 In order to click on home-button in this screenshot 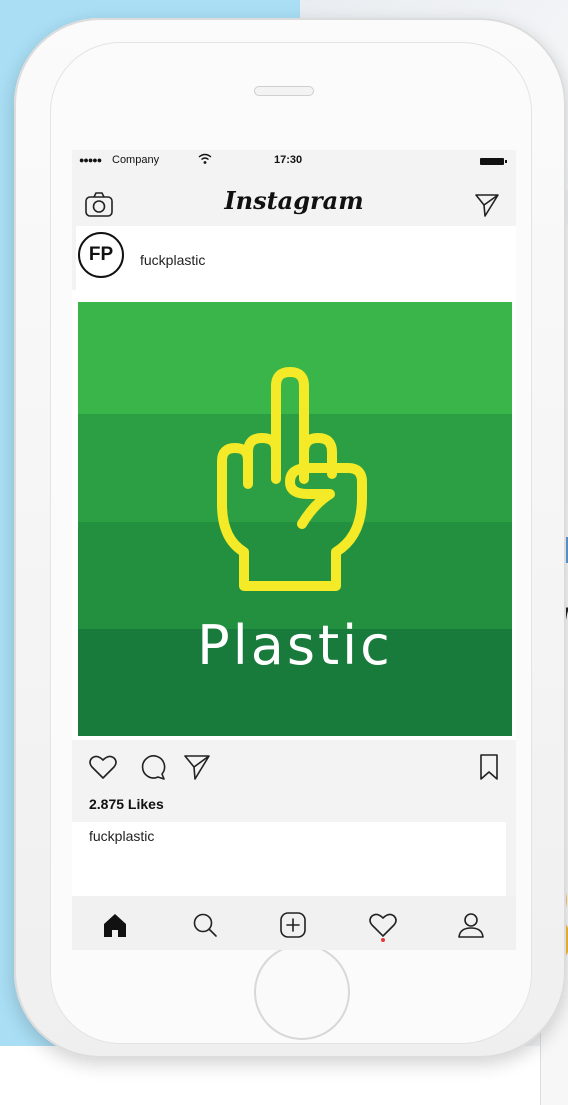, I will do `click(302, 992)`.